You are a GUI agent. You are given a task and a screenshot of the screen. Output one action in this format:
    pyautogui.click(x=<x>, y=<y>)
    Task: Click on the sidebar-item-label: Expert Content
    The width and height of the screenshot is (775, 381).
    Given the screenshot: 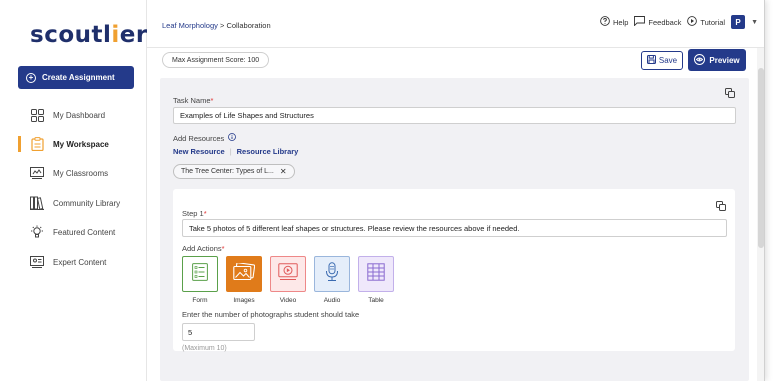 What is the action you would take?
    pyautogui.click(x=80, y=262)
    